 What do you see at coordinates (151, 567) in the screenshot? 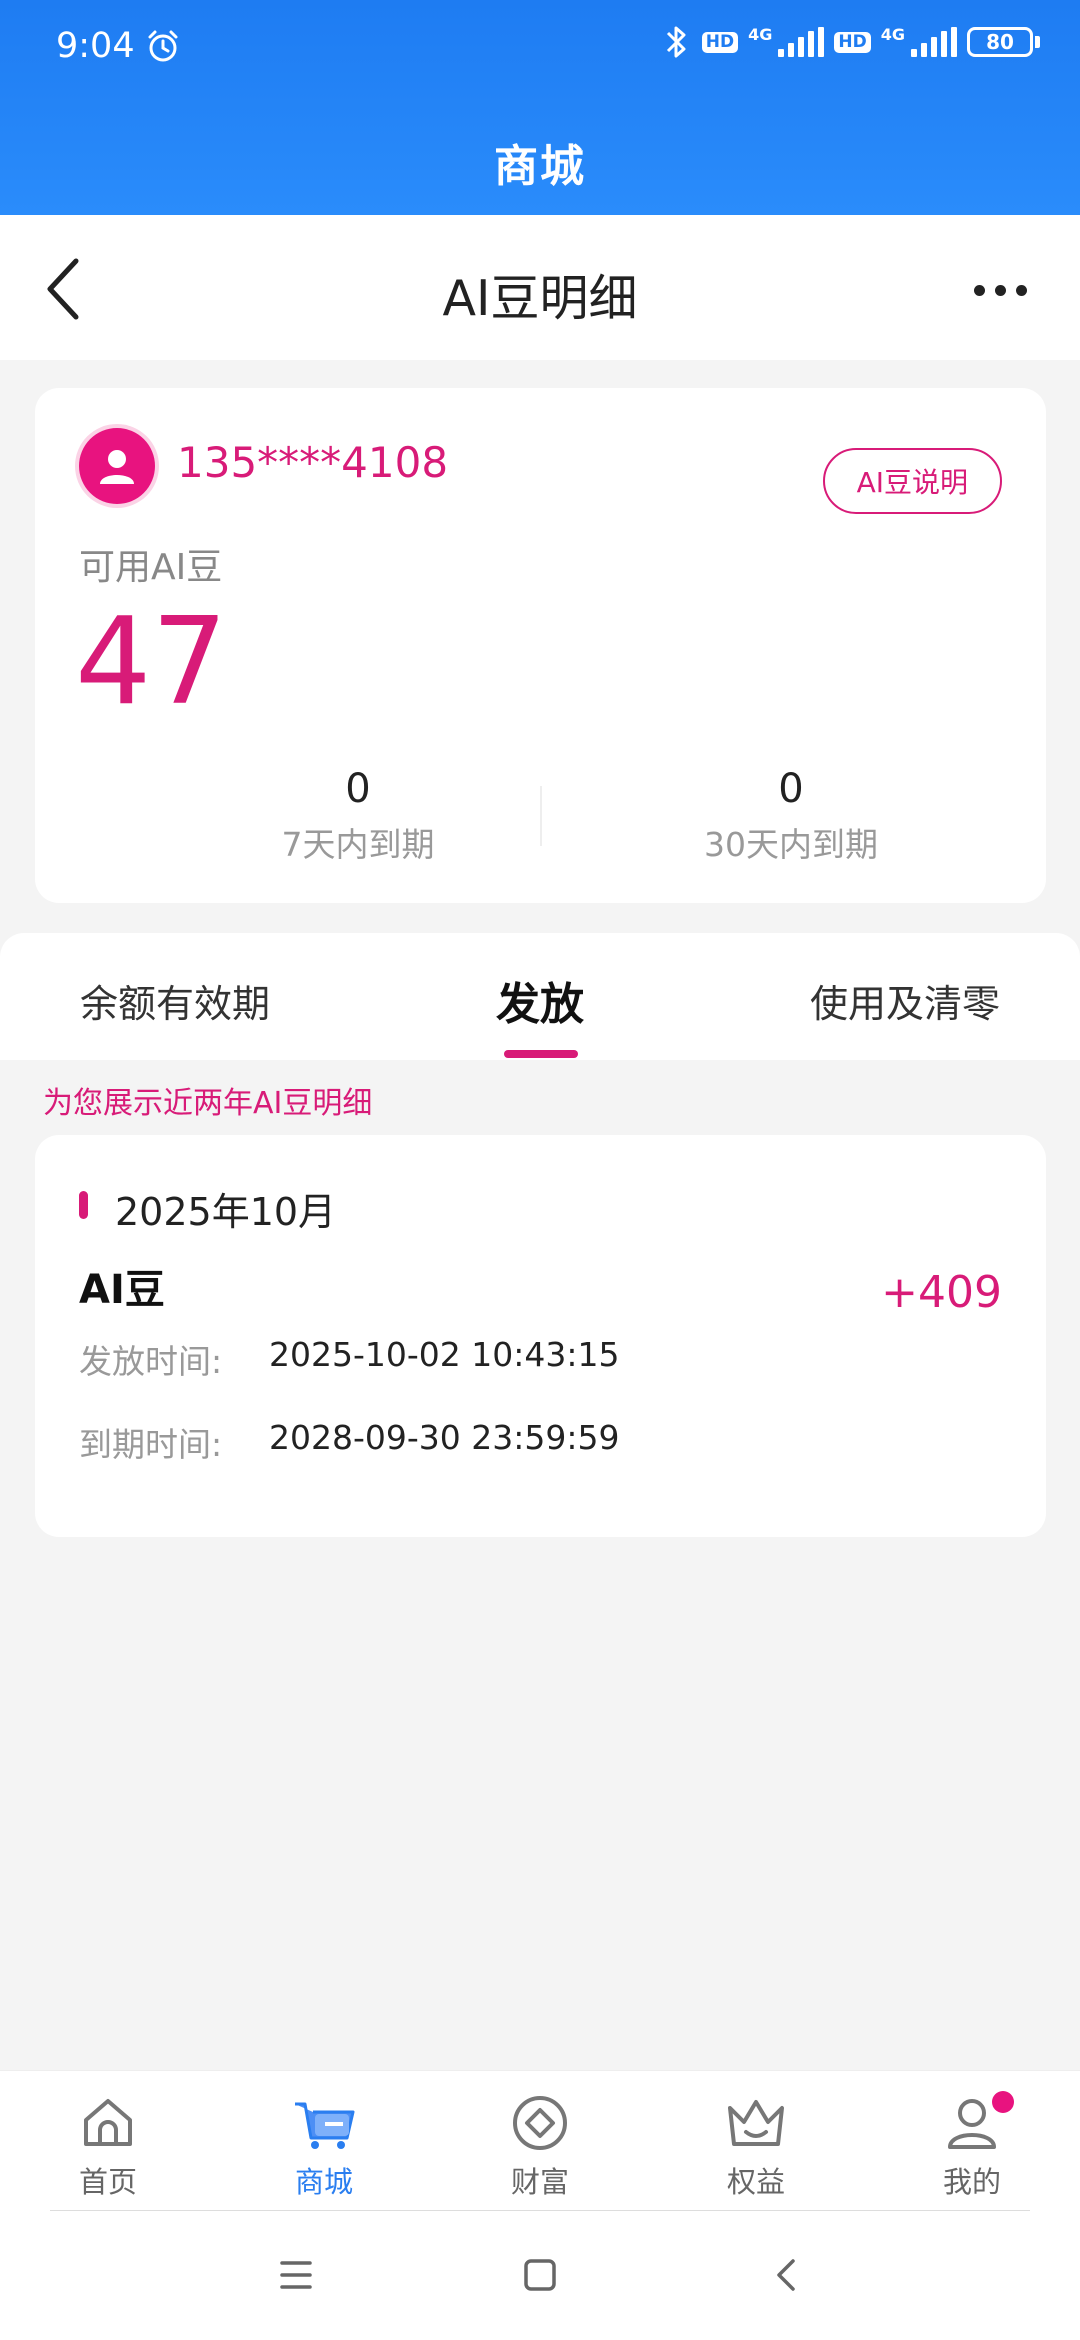
I see `available-label: 可用AI豆` at bounding box center [151, 567].